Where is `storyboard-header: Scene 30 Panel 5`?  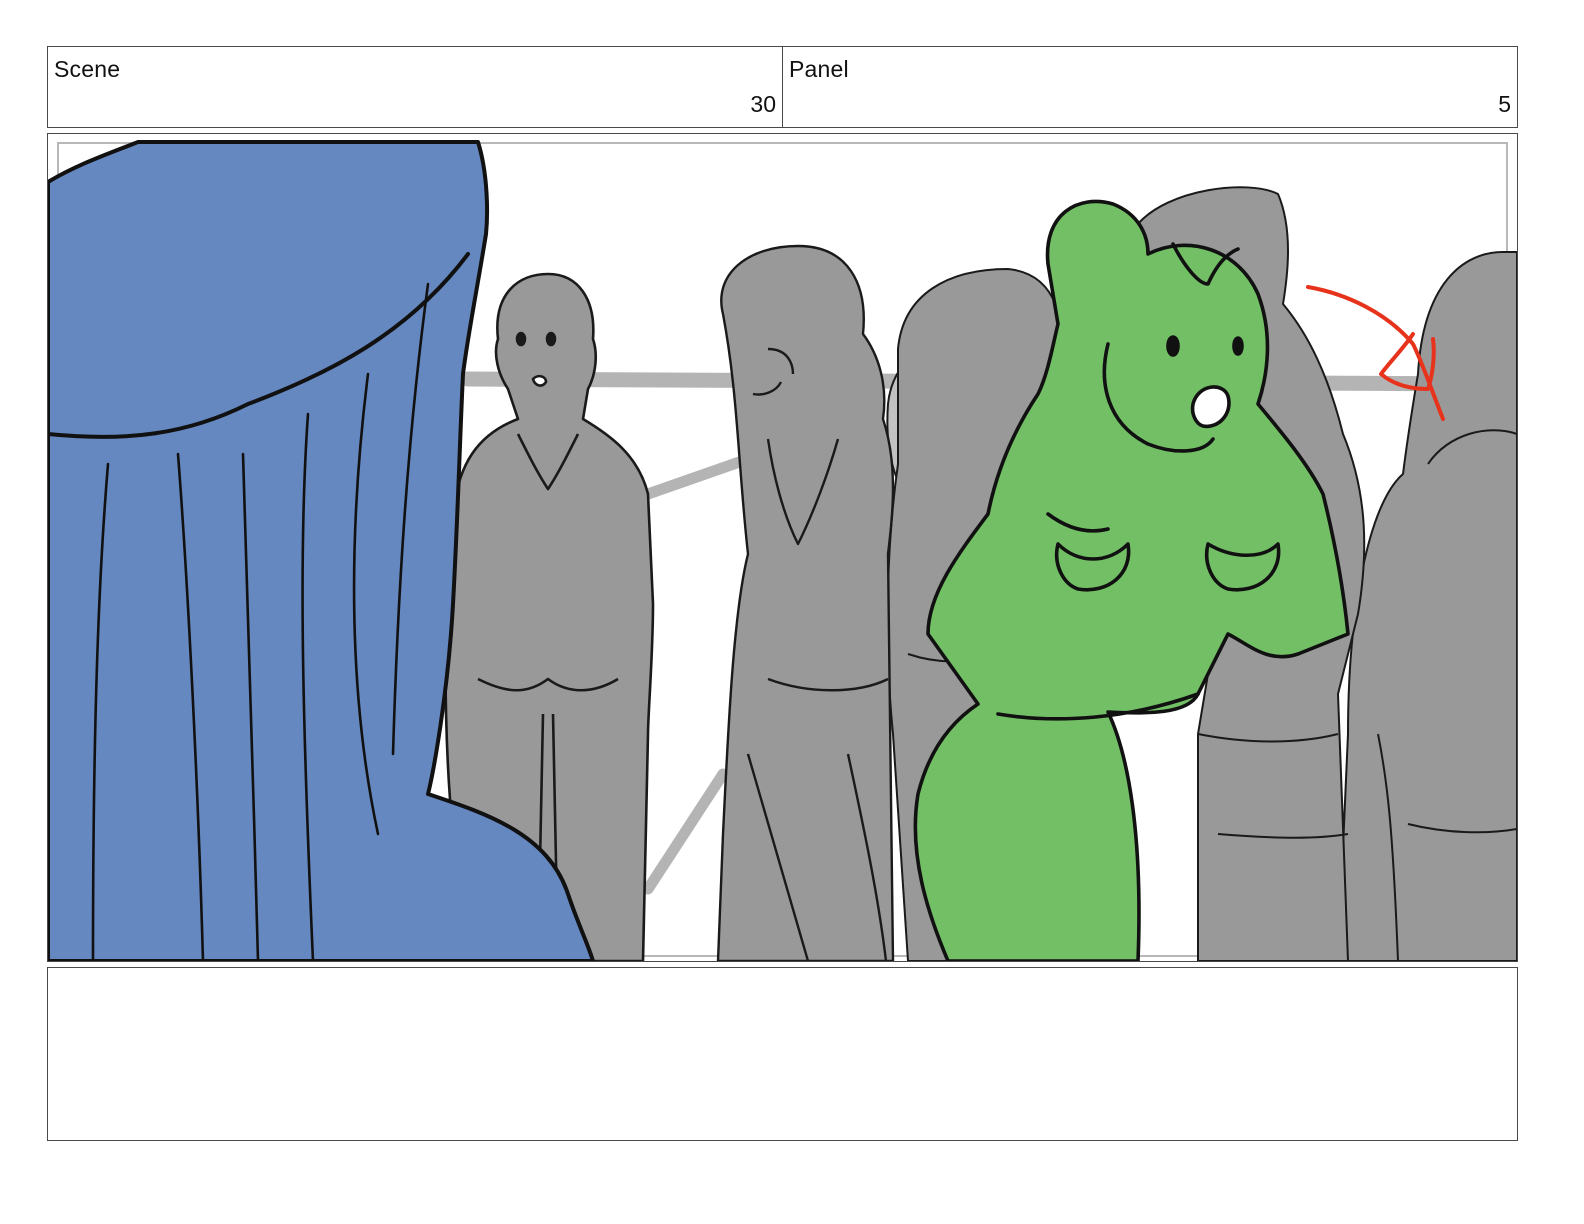 storyboard-header: Scene 30 Panel 5 is located at coordinates (782, 87).